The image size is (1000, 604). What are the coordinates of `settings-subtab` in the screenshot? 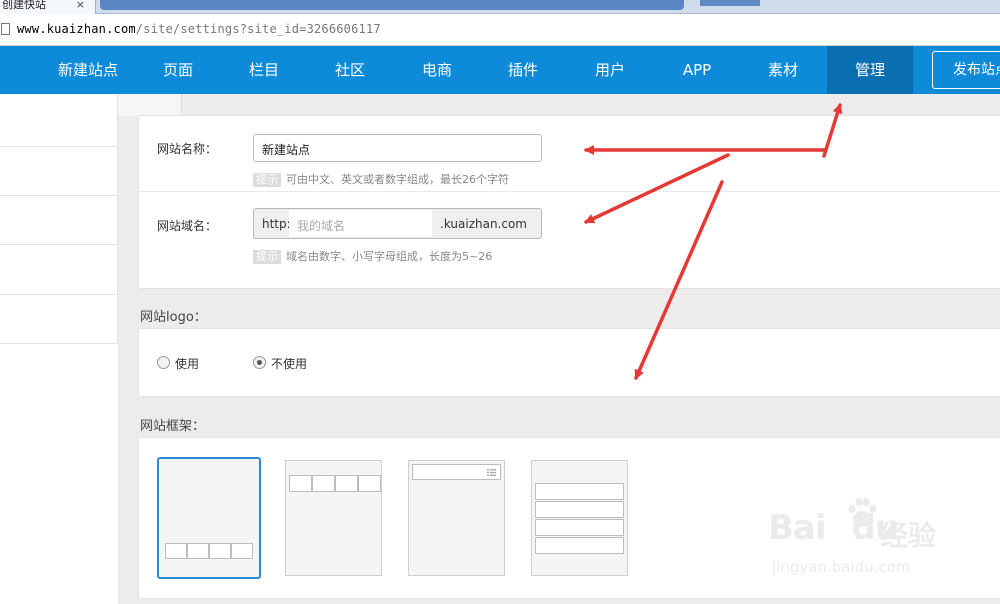 It's located at (150, 105).